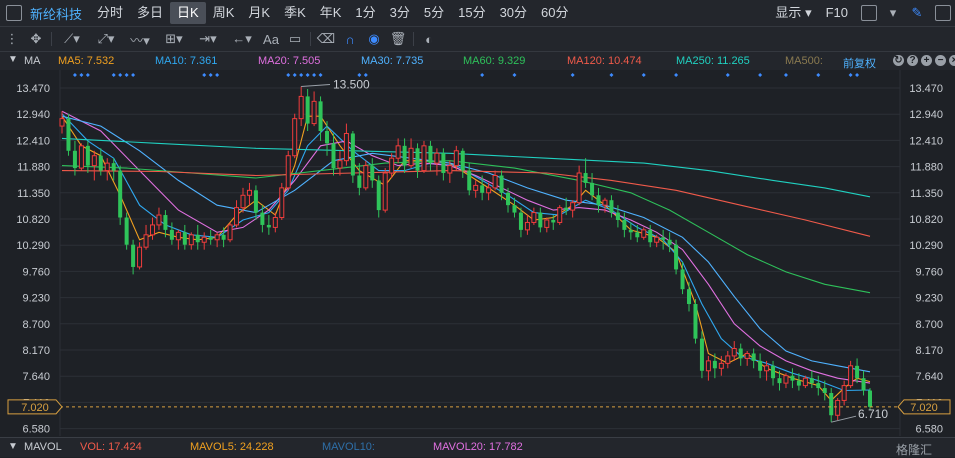 This screenshot has width=955, height=458. I want to click on trash-icon: 🗑, so click(398, 39).